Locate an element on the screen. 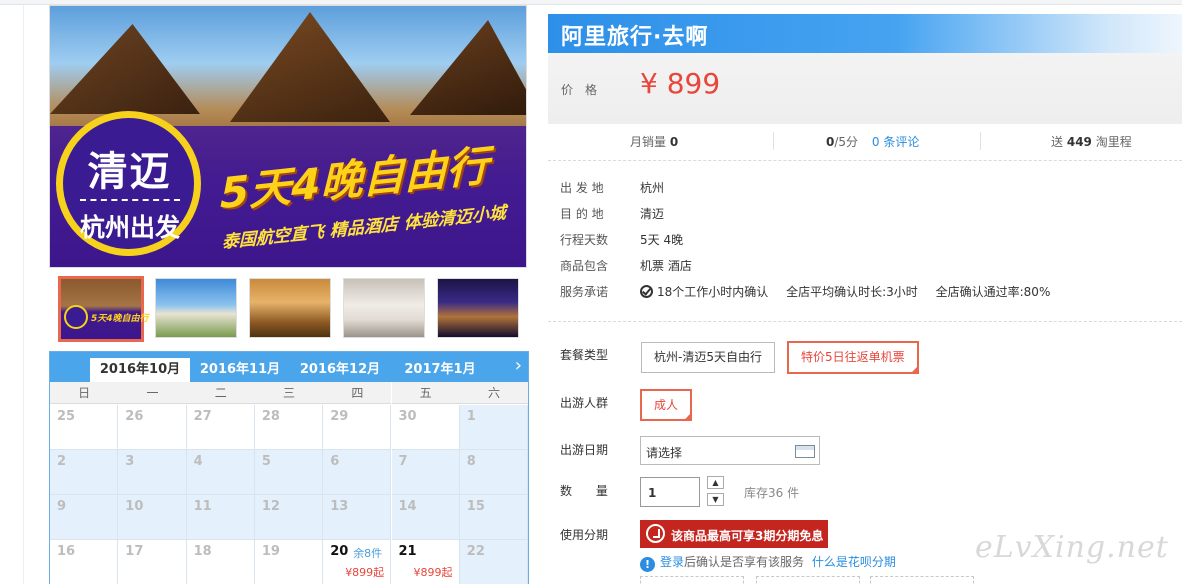  date-placeholder: 请选择 is located at coordinates (664, 453).